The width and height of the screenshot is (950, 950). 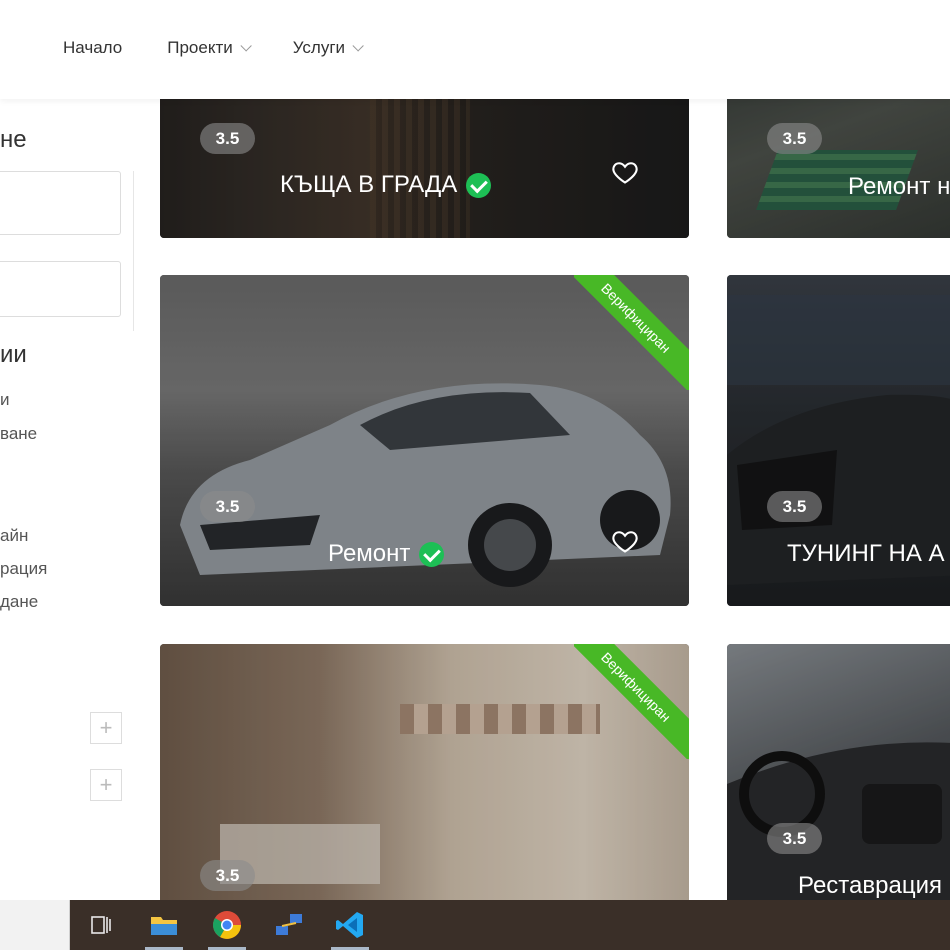 What do you see at coordinates (23, 569) in the screenshot?
I see `sidebar-category-link: рация` at bounding box center [23, 569].